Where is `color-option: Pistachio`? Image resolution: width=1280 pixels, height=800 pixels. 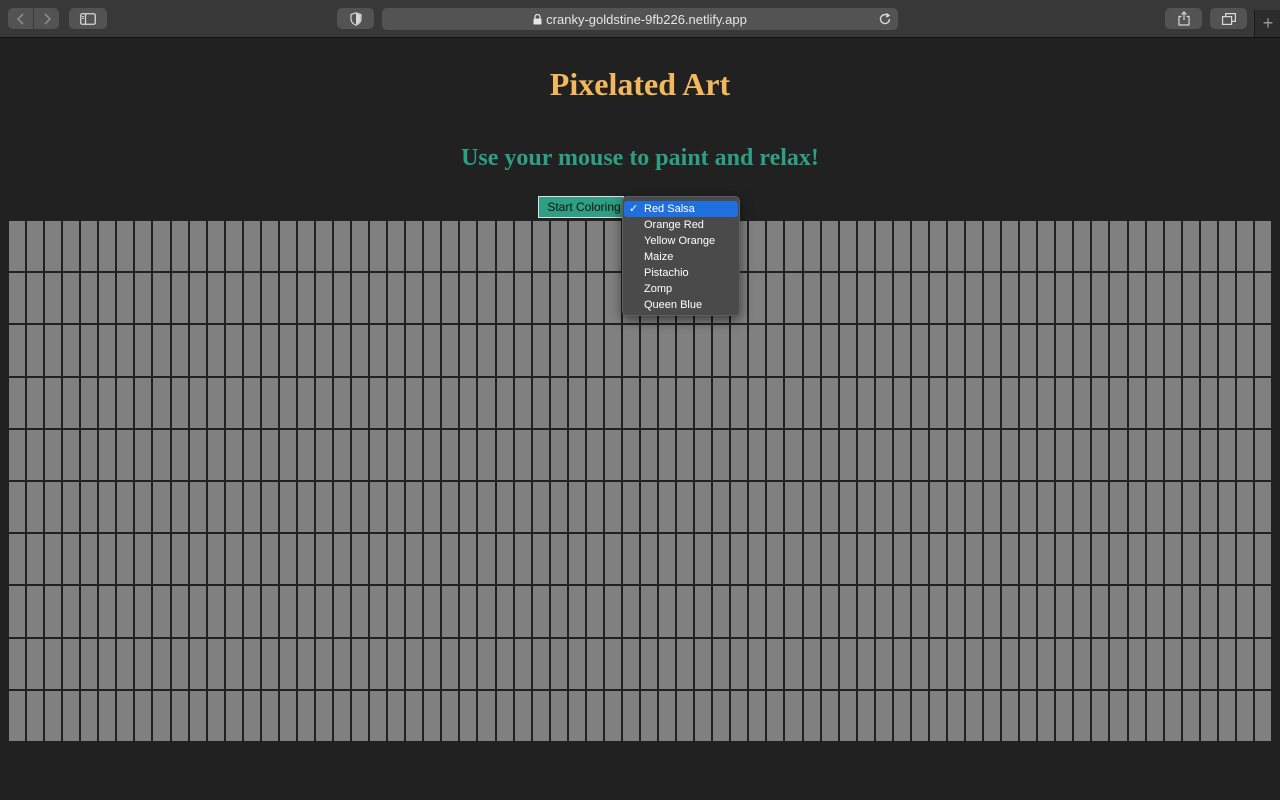
color-option: Pistachio is located at coordinates (681, 273).